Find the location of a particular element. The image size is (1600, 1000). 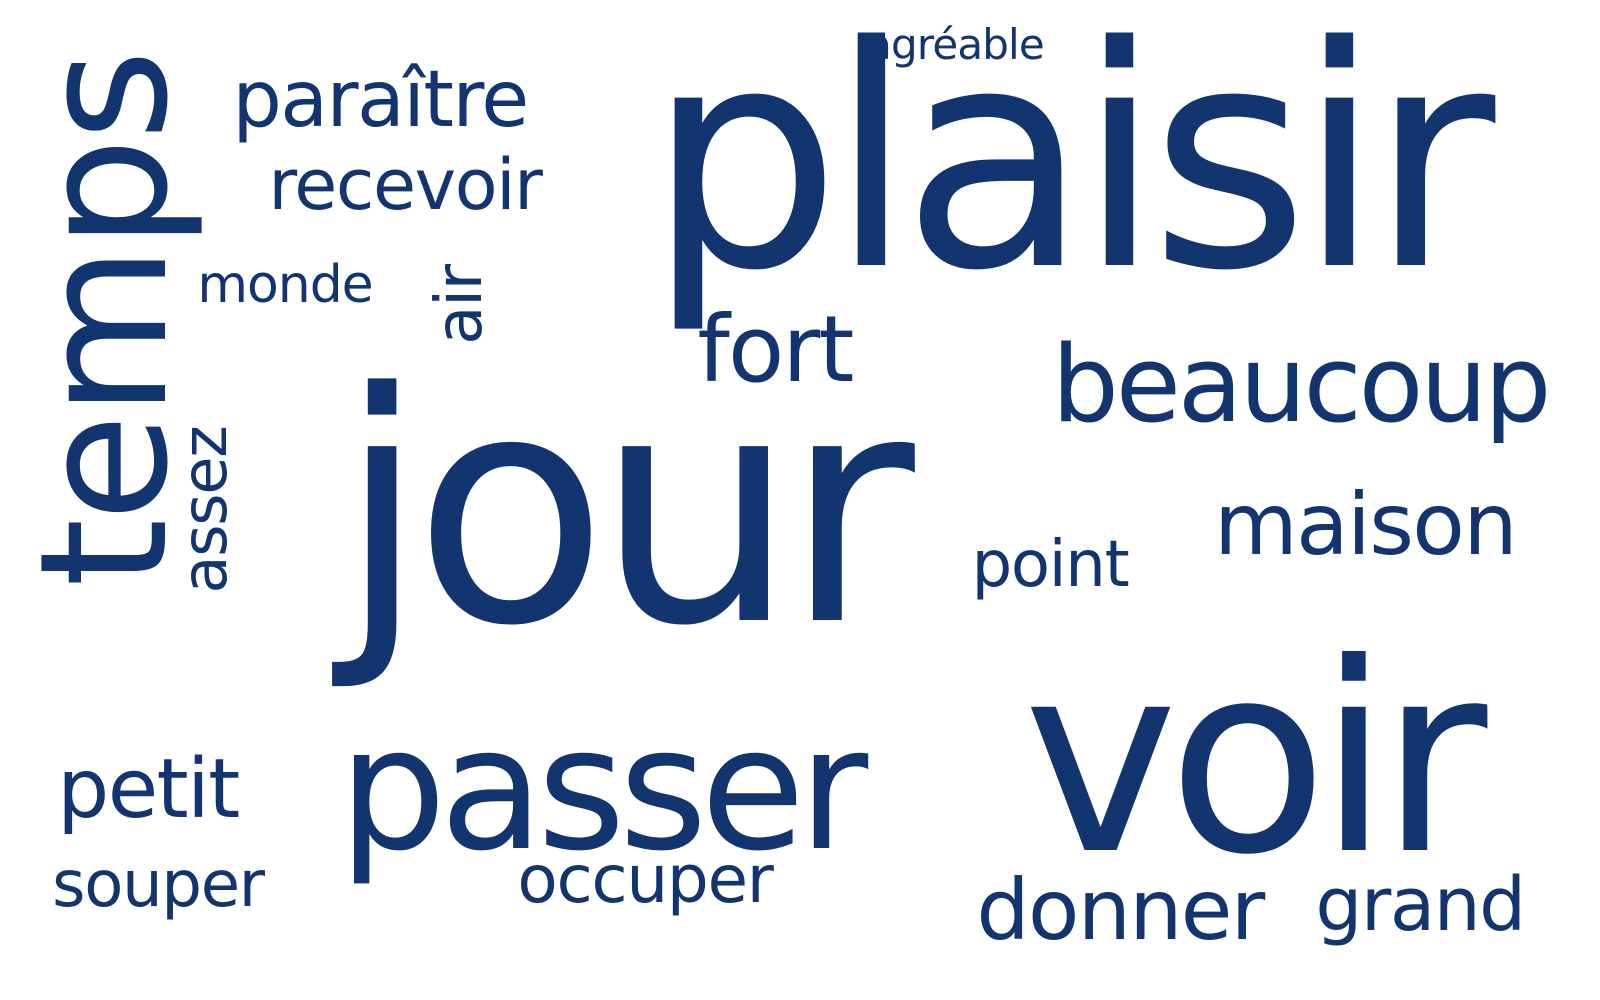

word-beaucoup: beaucoup is located at coordinates (1301, 384).